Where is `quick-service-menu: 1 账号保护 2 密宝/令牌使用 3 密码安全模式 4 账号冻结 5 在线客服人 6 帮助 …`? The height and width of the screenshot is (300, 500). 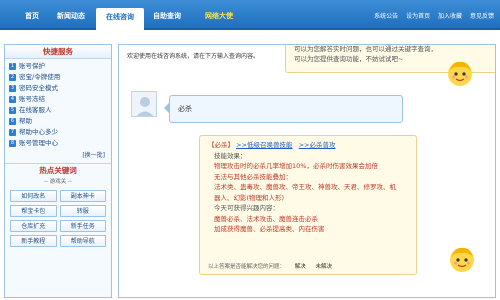 quick-service-menu: 1 账号保护 2 密宝/令牌使用 3 密码安全模式 4 账号冻结 5 在线客服人 6 帮助 … is located at coordinates (58, 105).